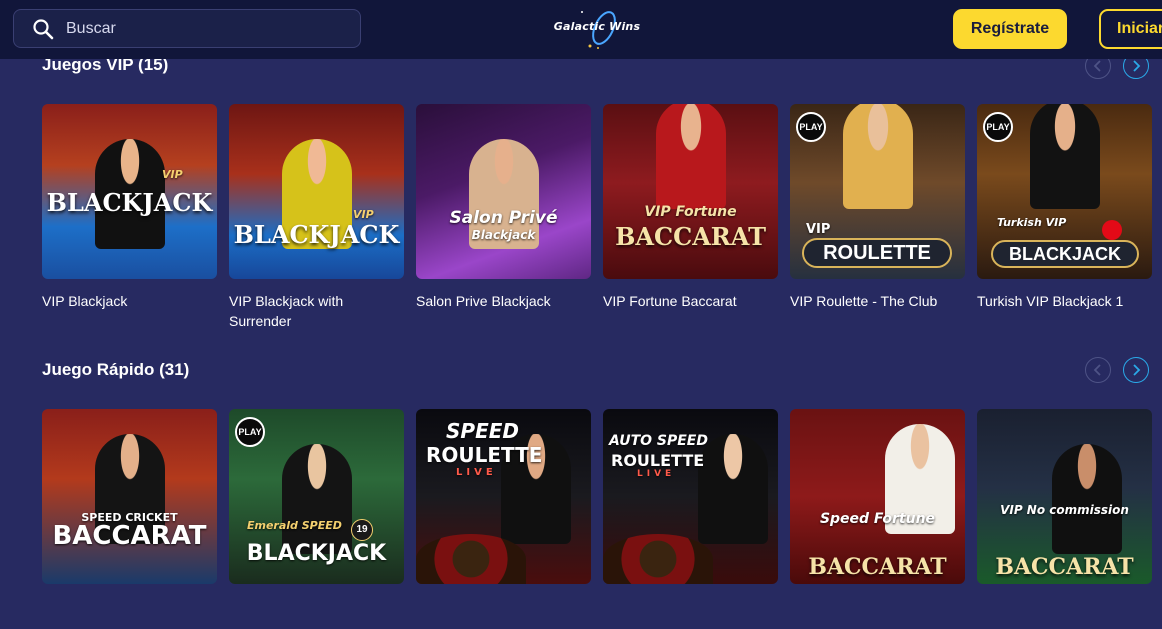 Image resolution: width=1162 pixels, height=629 pixels. I want to click on game-title: VIP Roulette - The Club, so click(877, 301).